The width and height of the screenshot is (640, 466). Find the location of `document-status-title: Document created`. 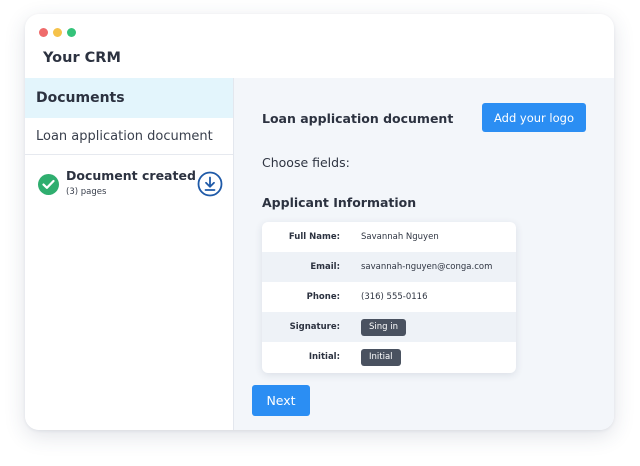

document-status-title: Document created is located at coordinates (131, 175).